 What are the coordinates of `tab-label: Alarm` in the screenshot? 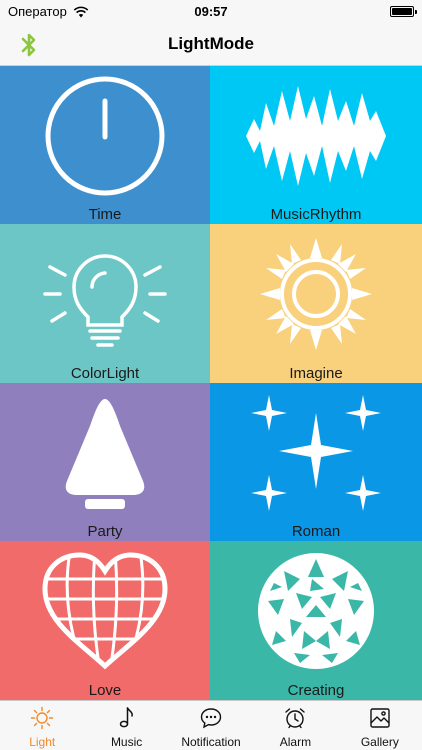 It's located at (295, 742).